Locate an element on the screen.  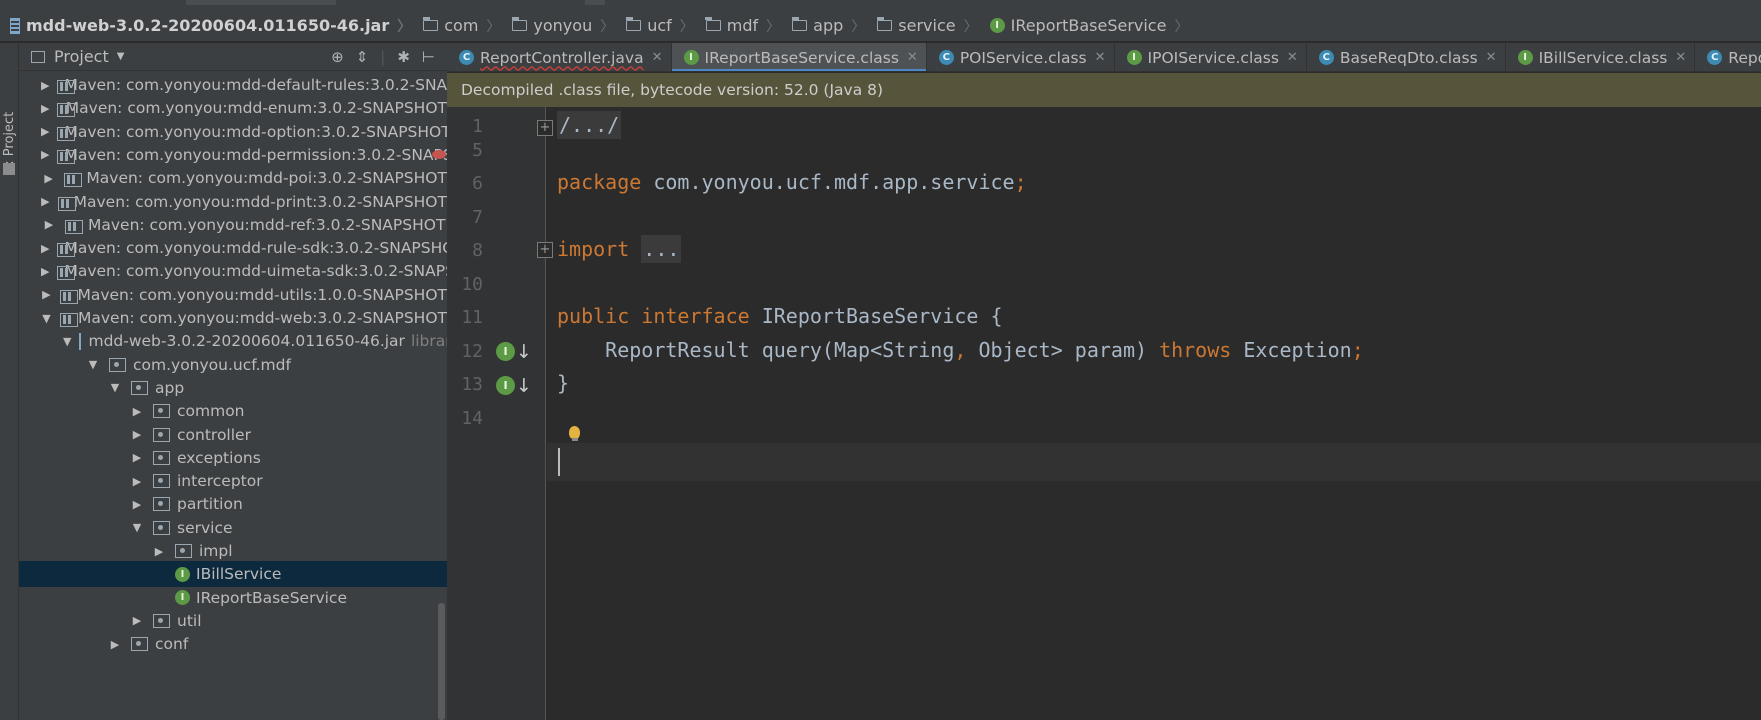
folded-region: /.../ is located at coordinates (589, 125).